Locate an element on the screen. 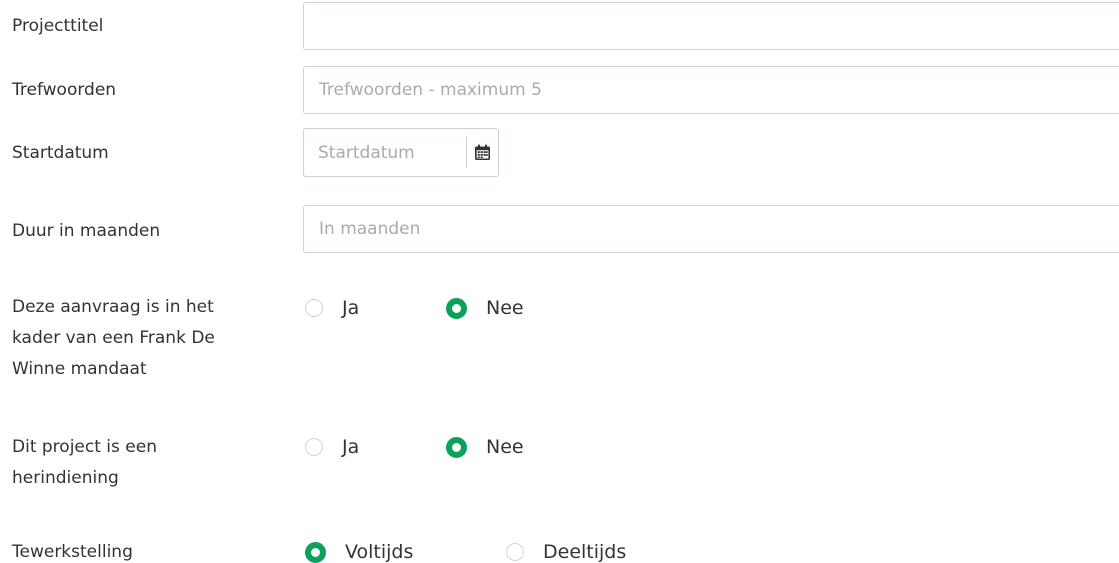  project-title-input is located at coordinates (711, 26).